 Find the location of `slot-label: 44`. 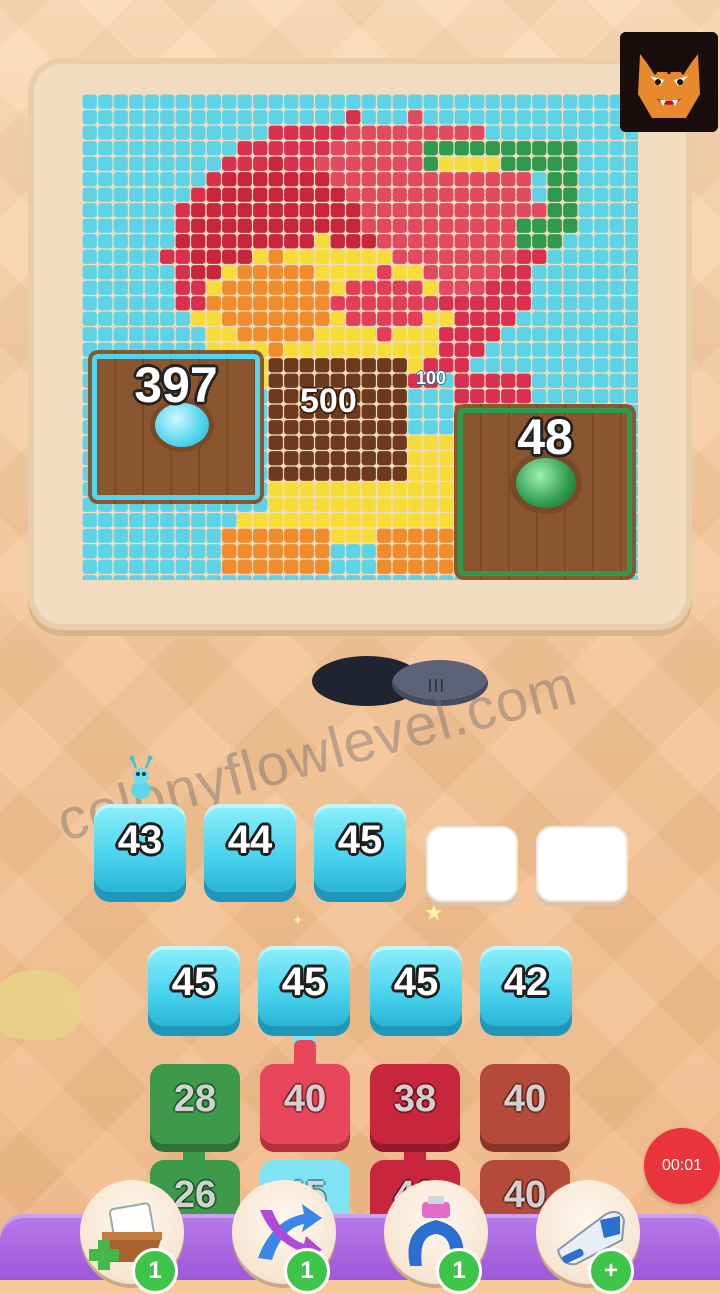

slot-label: 44 is located at coordinates (250, 840).